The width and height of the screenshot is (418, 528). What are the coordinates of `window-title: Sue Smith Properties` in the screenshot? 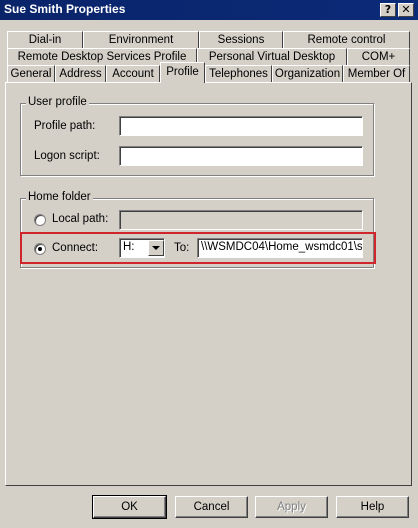 It's located at (65, 9).